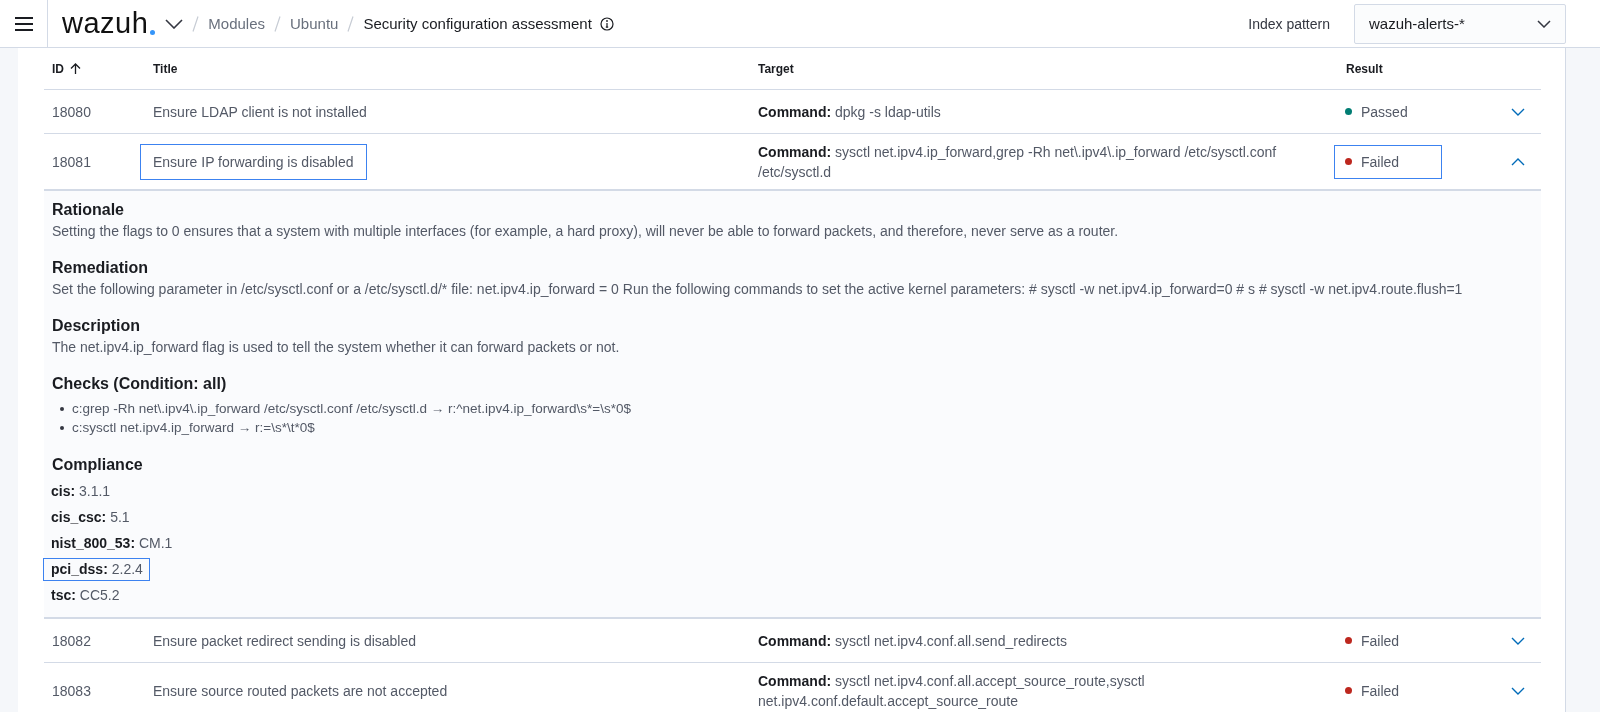  I want to click on section-heading: Rationale, so click(88, 210).